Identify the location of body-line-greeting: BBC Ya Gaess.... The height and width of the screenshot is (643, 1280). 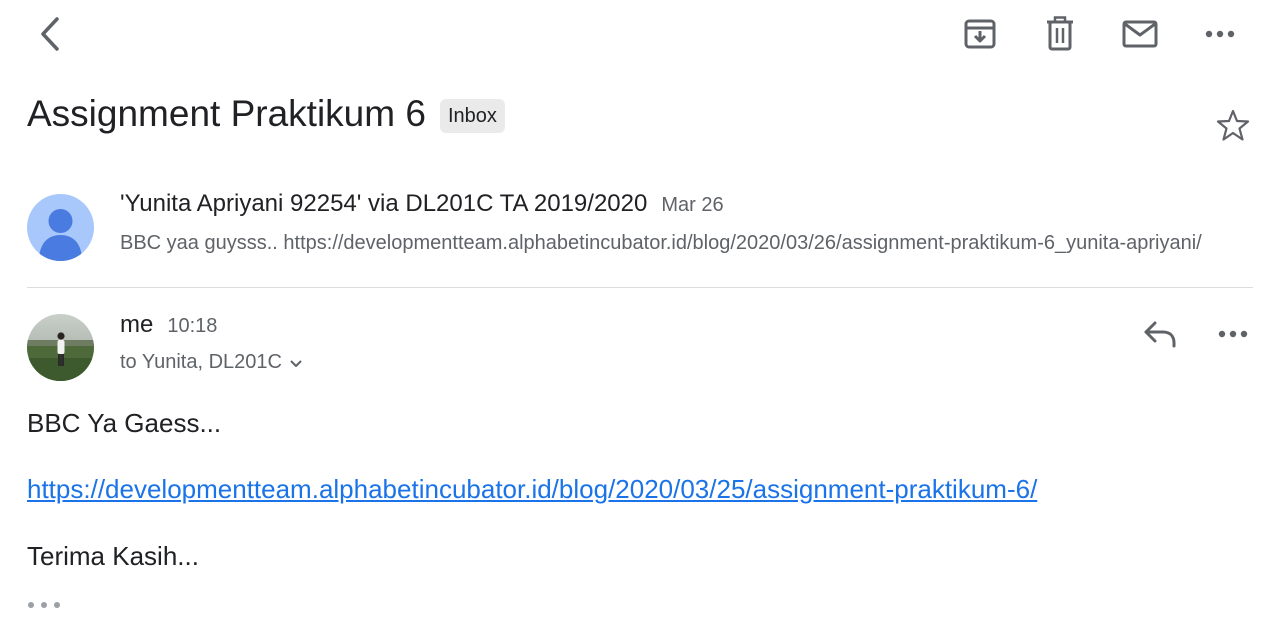
(124, 423).